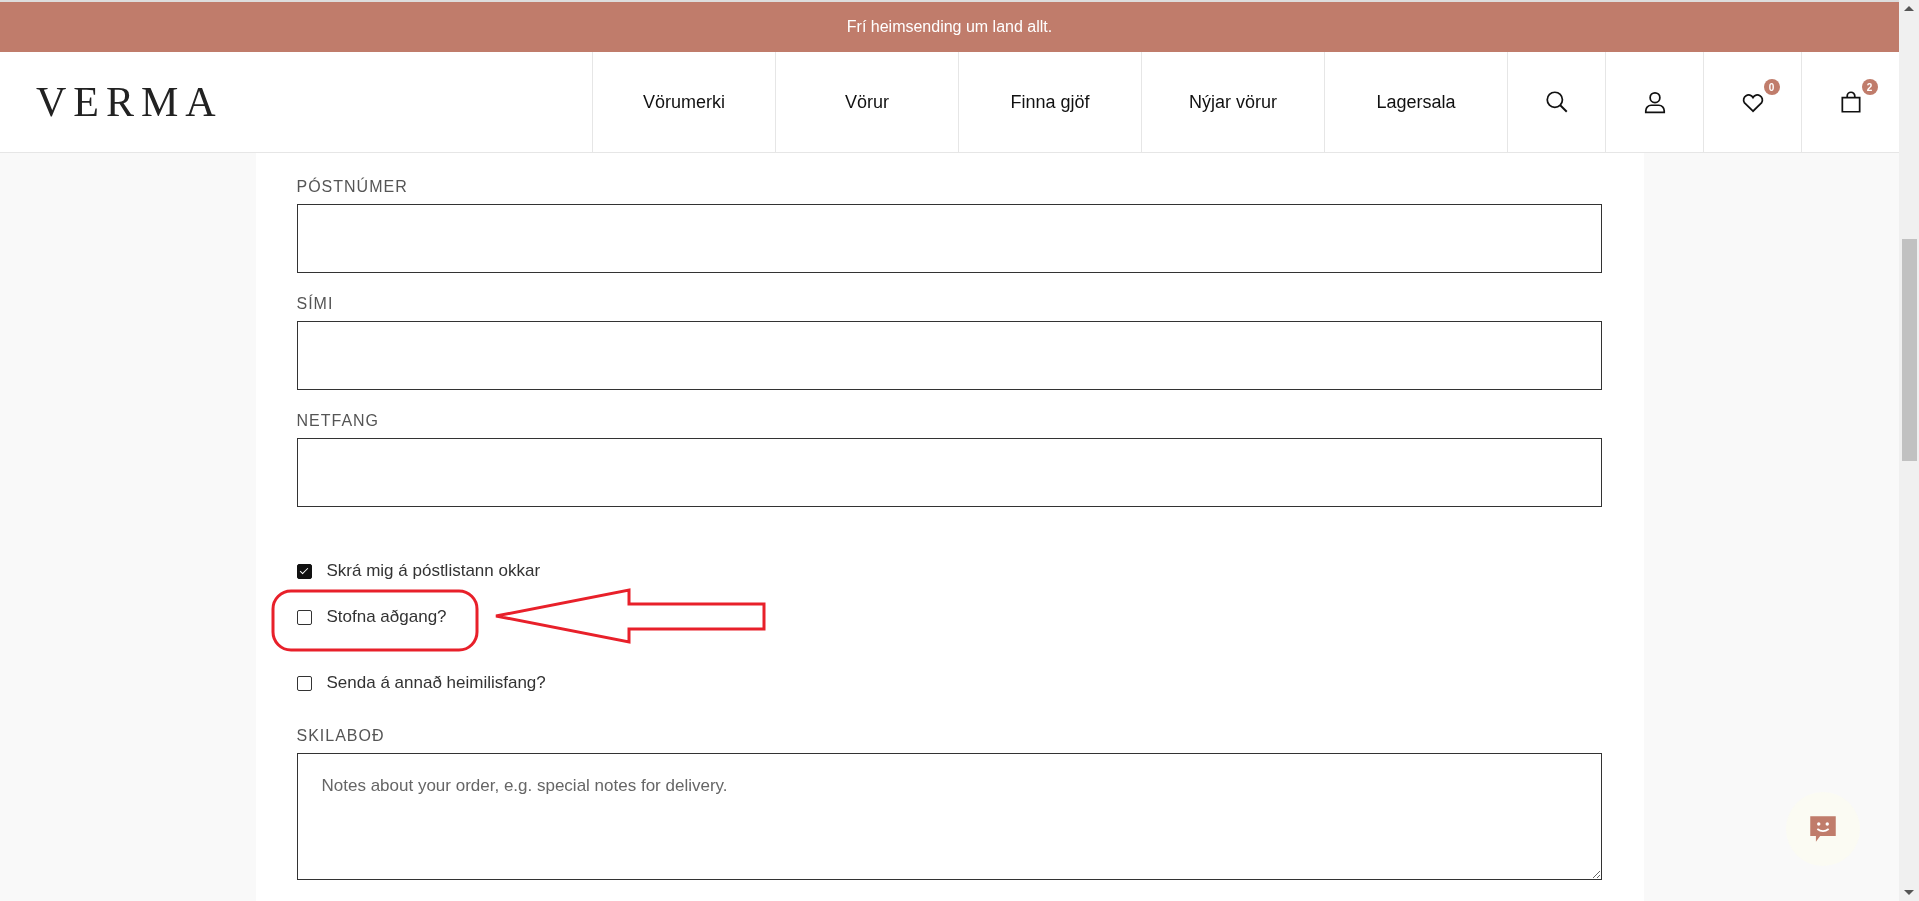 The image size is (1919, 901). What do you see at coordinates (315, 304) in the screenshot?
I see `field-label: SÍMI` at bounding box center [315, 304].